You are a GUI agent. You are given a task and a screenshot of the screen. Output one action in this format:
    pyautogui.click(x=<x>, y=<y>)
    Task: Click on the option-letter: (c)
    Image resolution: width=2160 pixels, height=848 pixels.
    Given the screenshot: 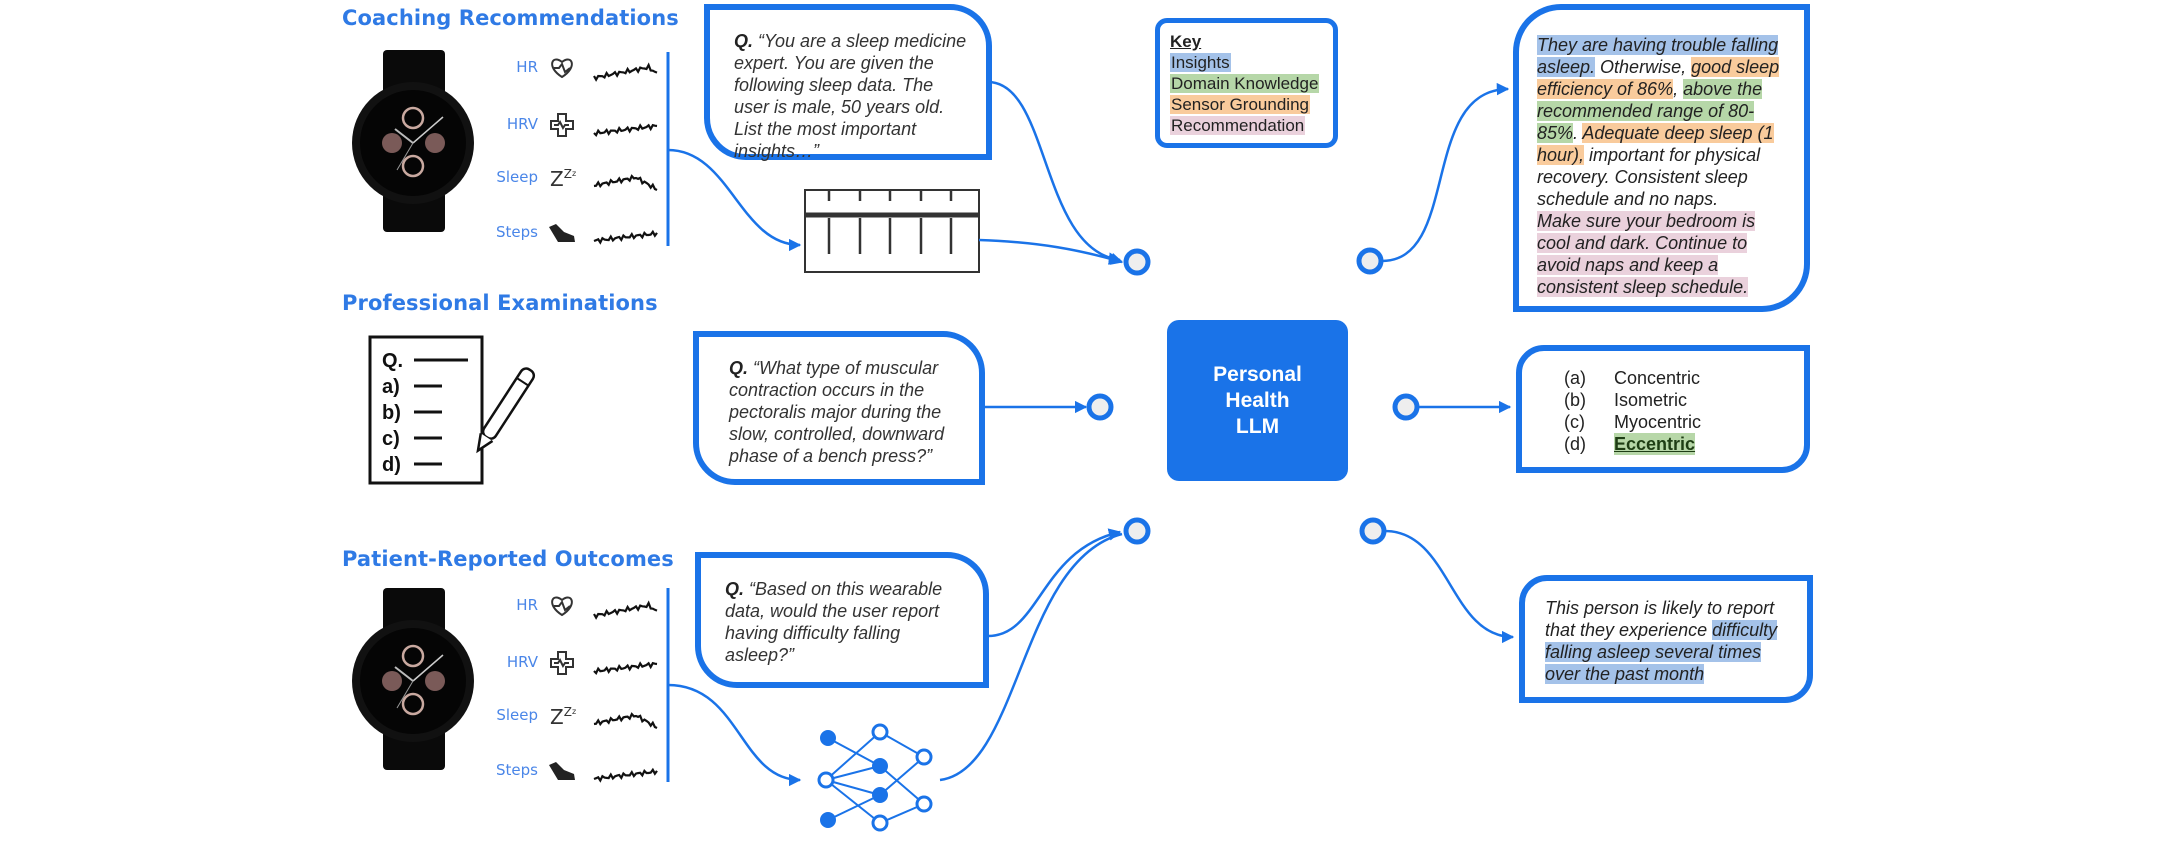 What is the action you would take?
    pyautogui.click(x=1574, y=422)
    